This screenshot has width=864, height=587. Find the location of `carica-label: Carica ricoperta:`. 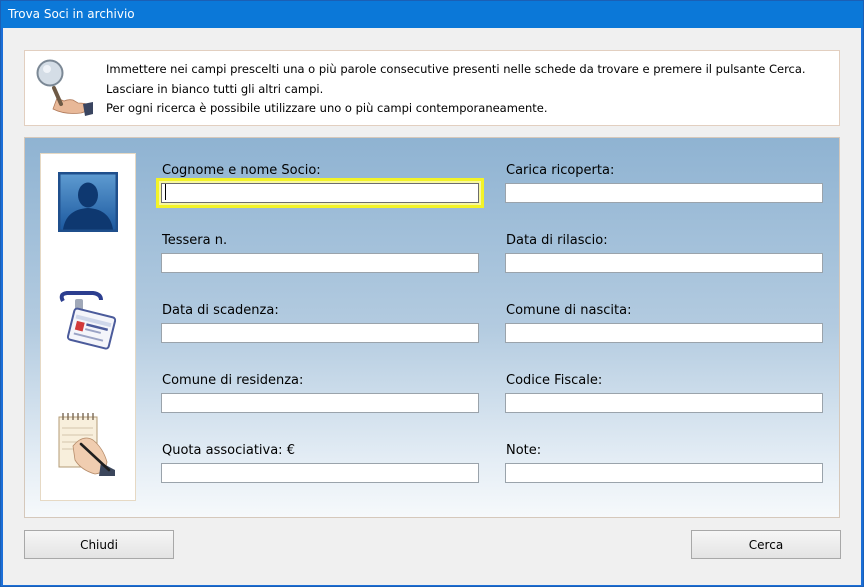

carica-label: Carica ricoperta: is located at coordinates (560, 170).